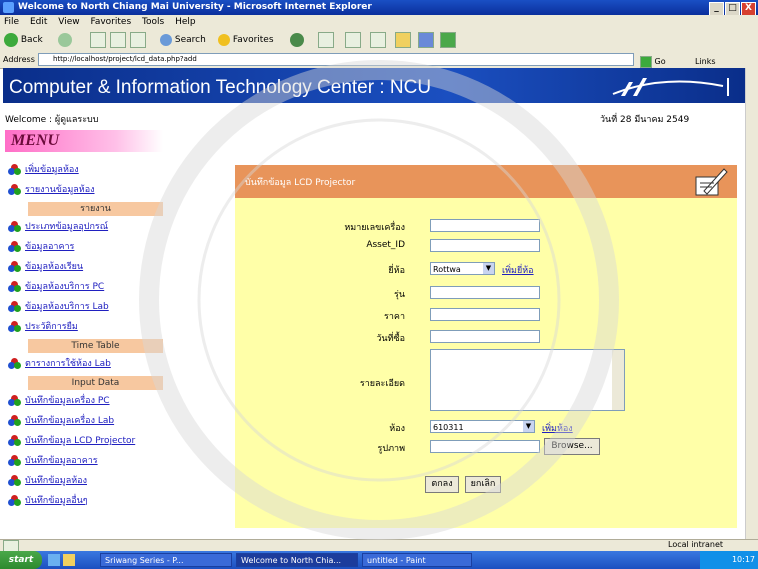  I want to click on stop-button, so click(98, 40).